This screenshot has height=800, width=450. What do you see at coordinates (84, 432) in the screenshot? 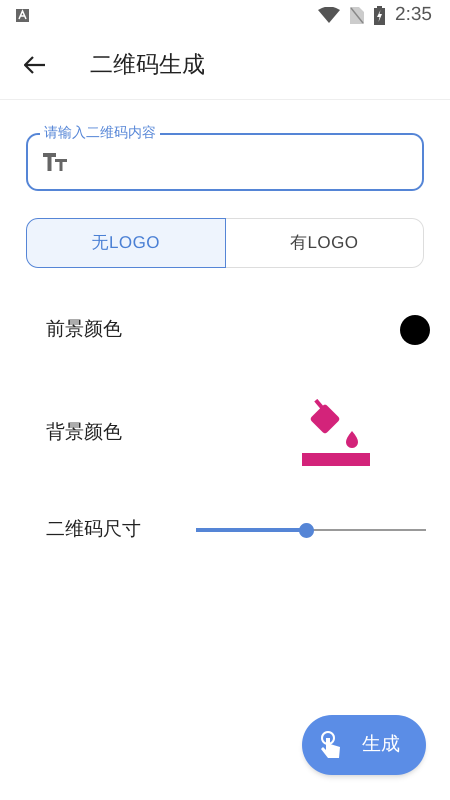
I see `setting-label: 背景颜色` at bounding box center [84, 432].